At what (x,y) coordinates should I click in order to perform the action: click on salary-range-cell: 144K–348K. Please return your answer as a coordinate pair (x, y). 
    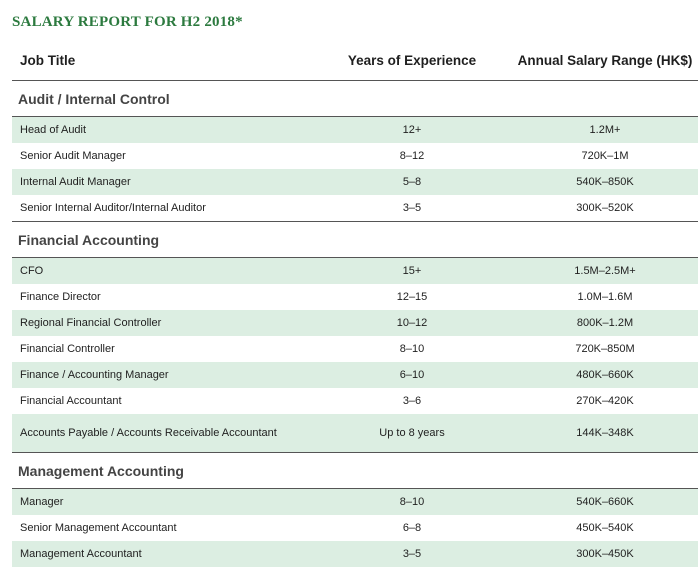
    Looking at the image, I should click on (605, 433).